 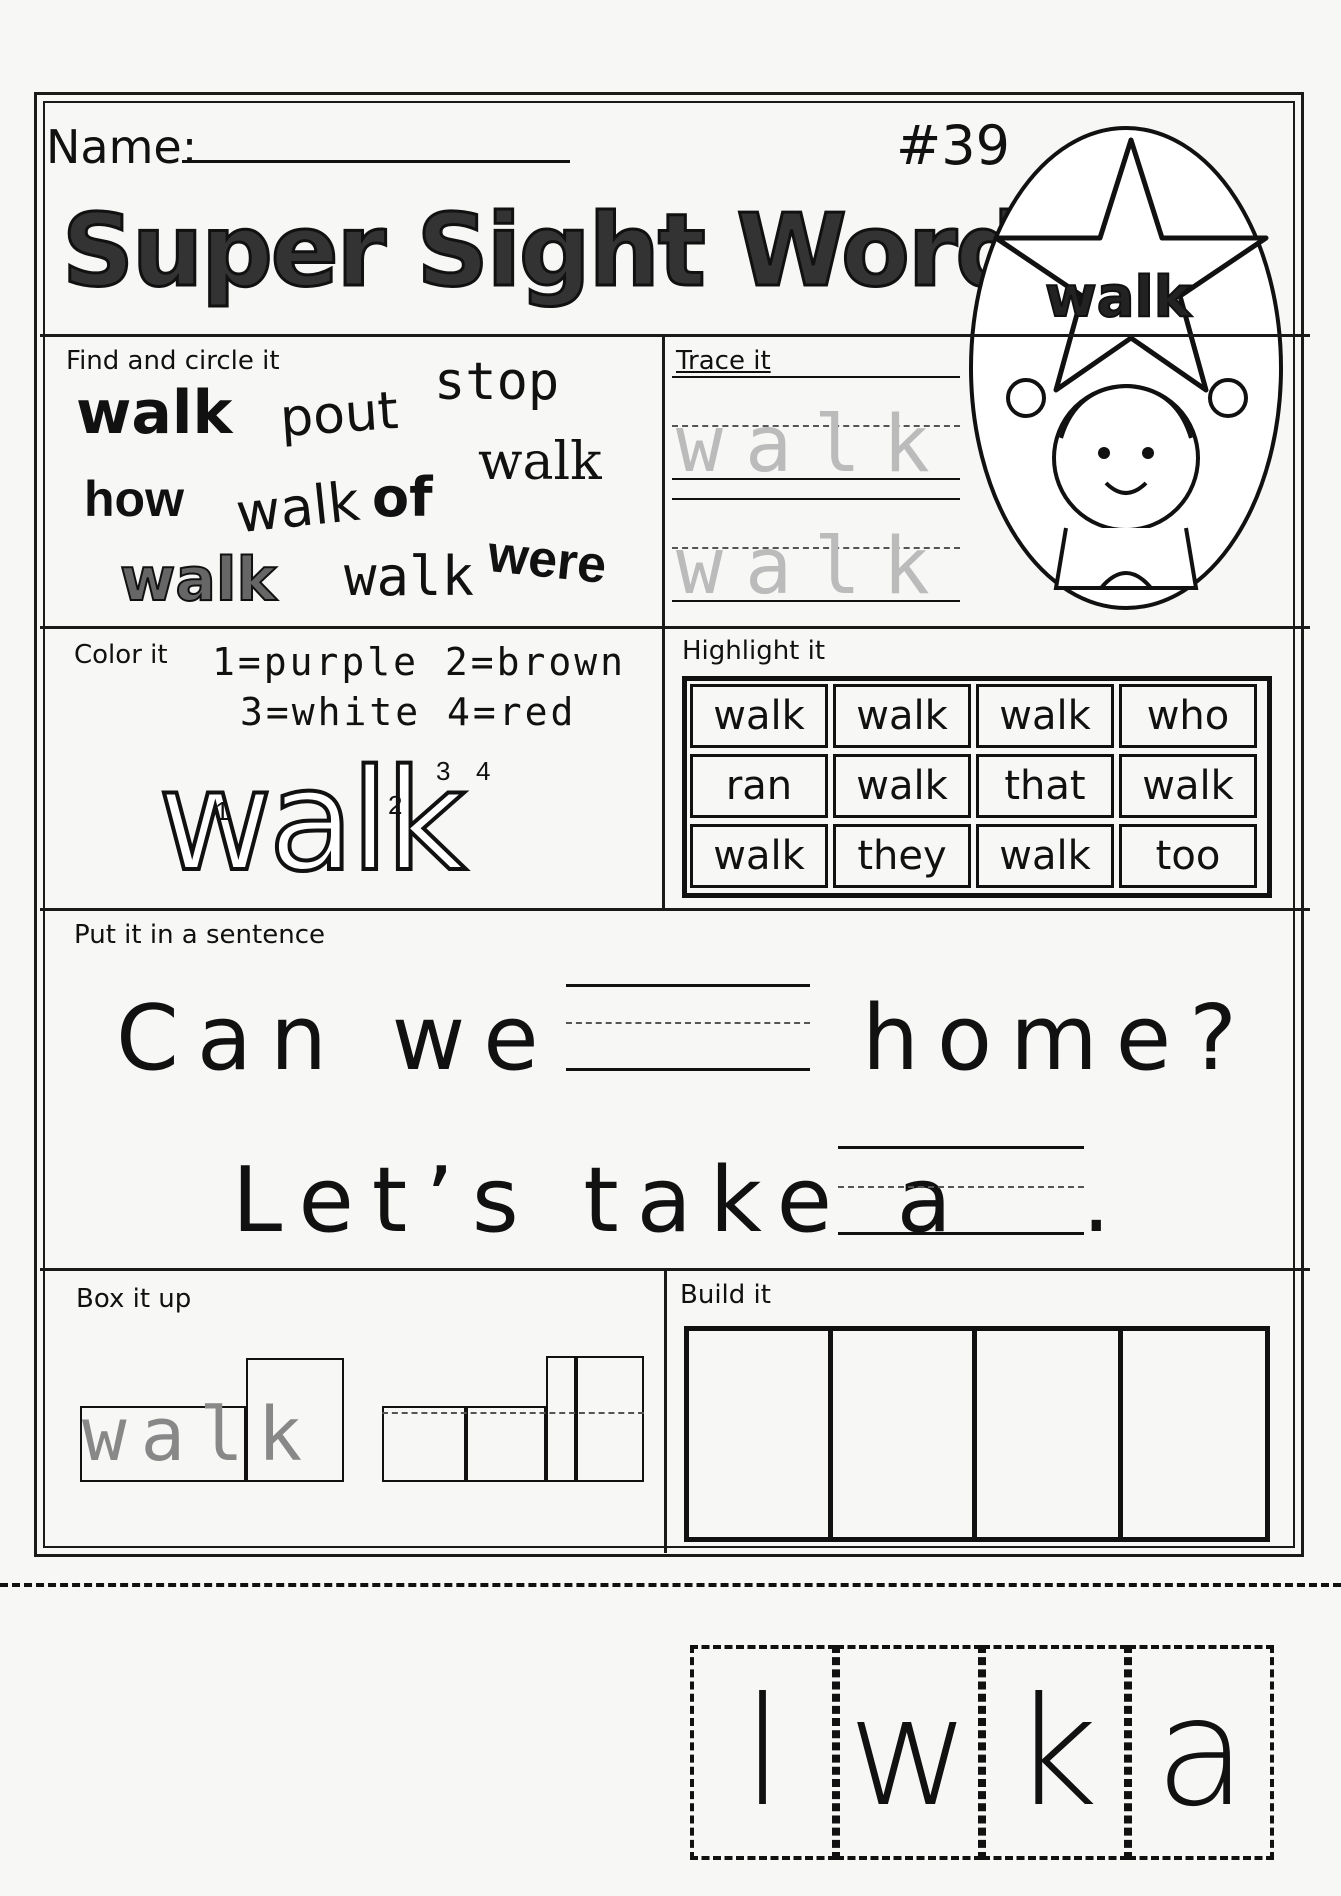 I want to click on cut-line, so click(x=670, y=1585).